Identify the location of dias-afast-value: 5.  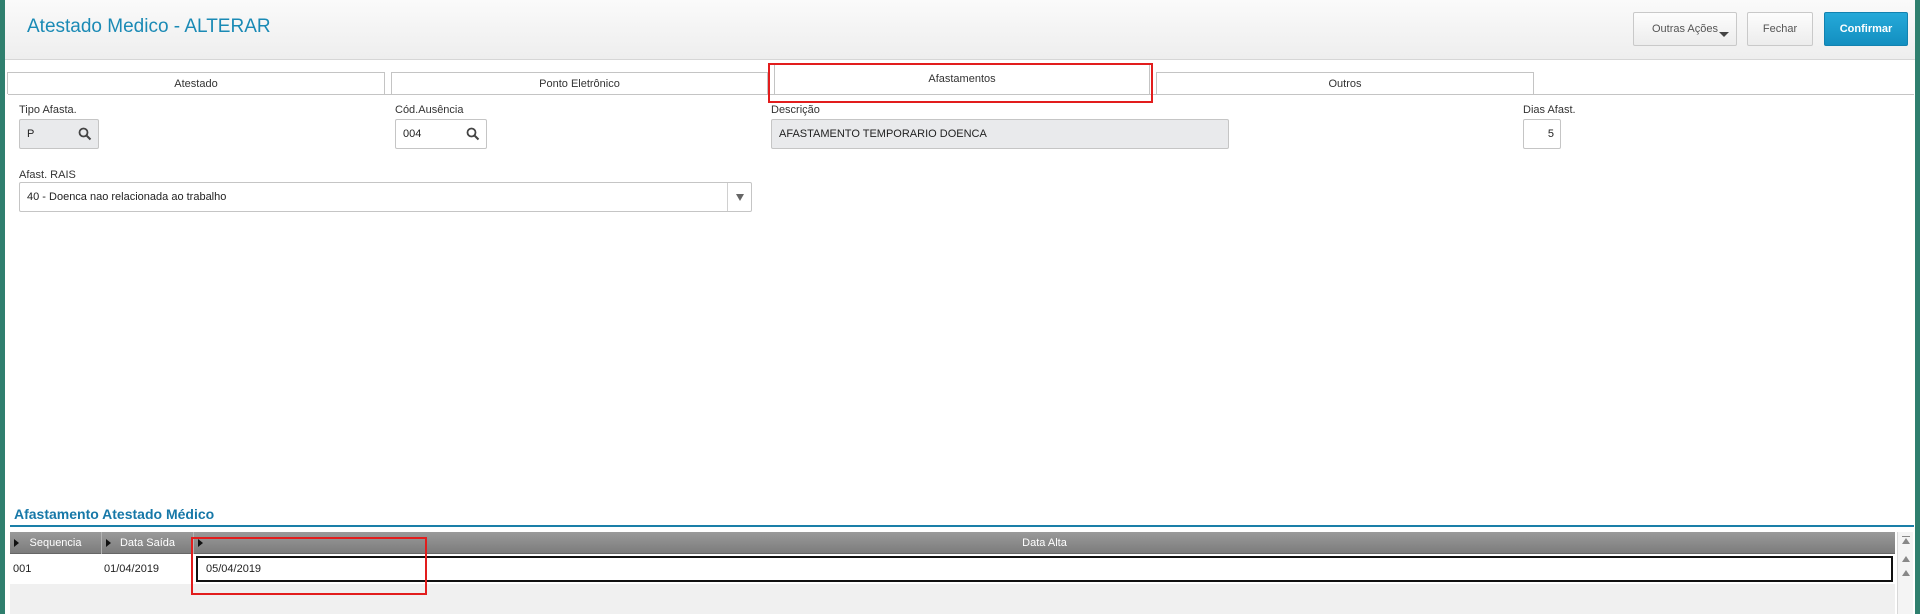
(1550, 134).